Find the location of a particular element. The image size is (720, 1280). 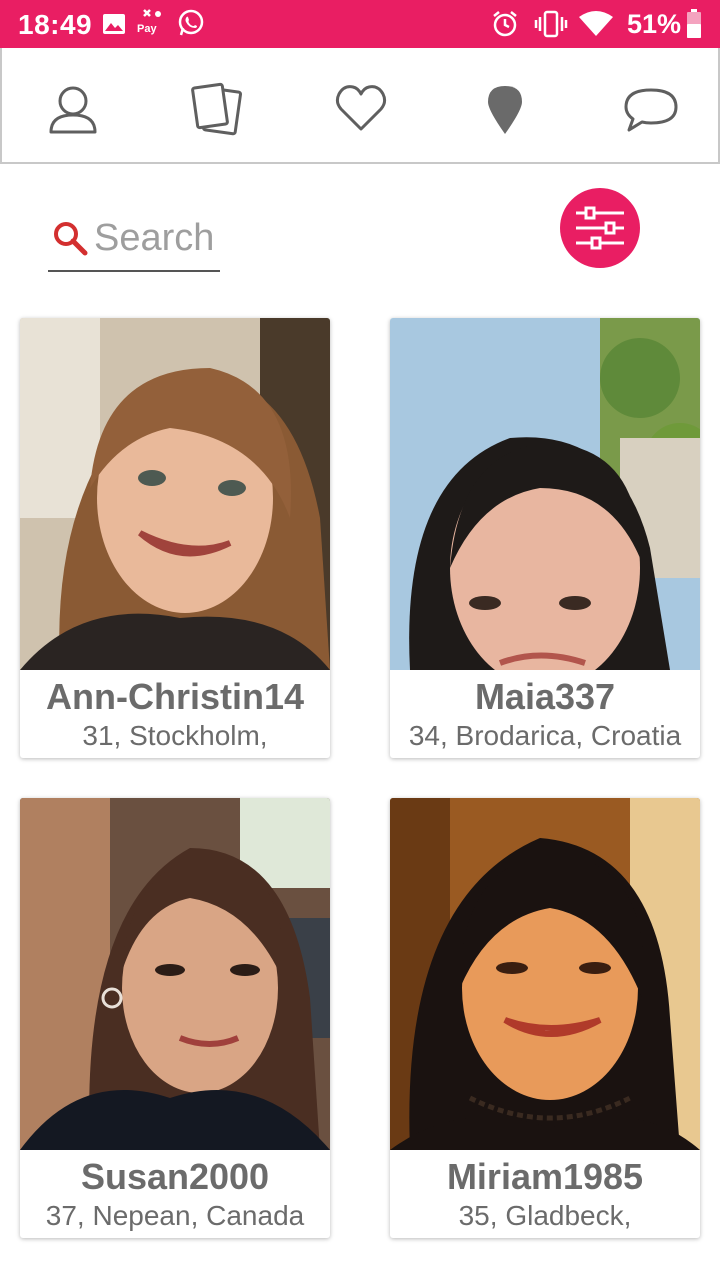

chat-bubble-icon is located at coordinates (651, 110).